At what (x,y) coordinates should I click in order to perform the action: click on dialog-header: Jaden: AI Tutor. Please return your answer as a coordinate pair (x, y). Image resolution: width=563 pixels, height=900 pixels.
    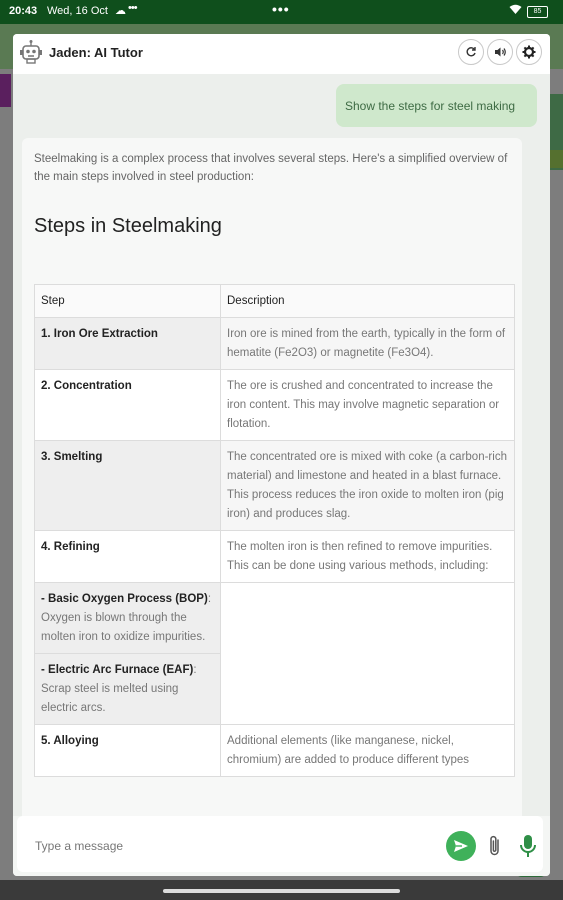
    Looking at the image, I should click on (281, 54).